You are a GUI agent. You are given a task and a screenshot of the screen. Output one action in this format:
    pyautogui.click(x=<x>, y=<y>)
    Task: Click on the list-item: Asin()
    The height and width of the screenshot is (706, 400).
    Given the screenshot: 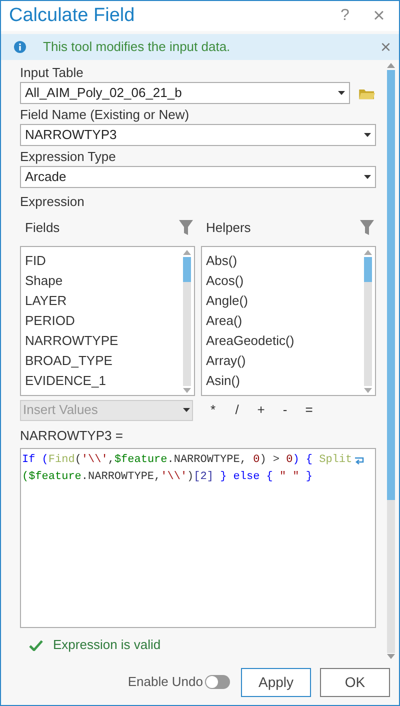 What is the action you would take?
    pyautogui.click(x=284, y=380)
    